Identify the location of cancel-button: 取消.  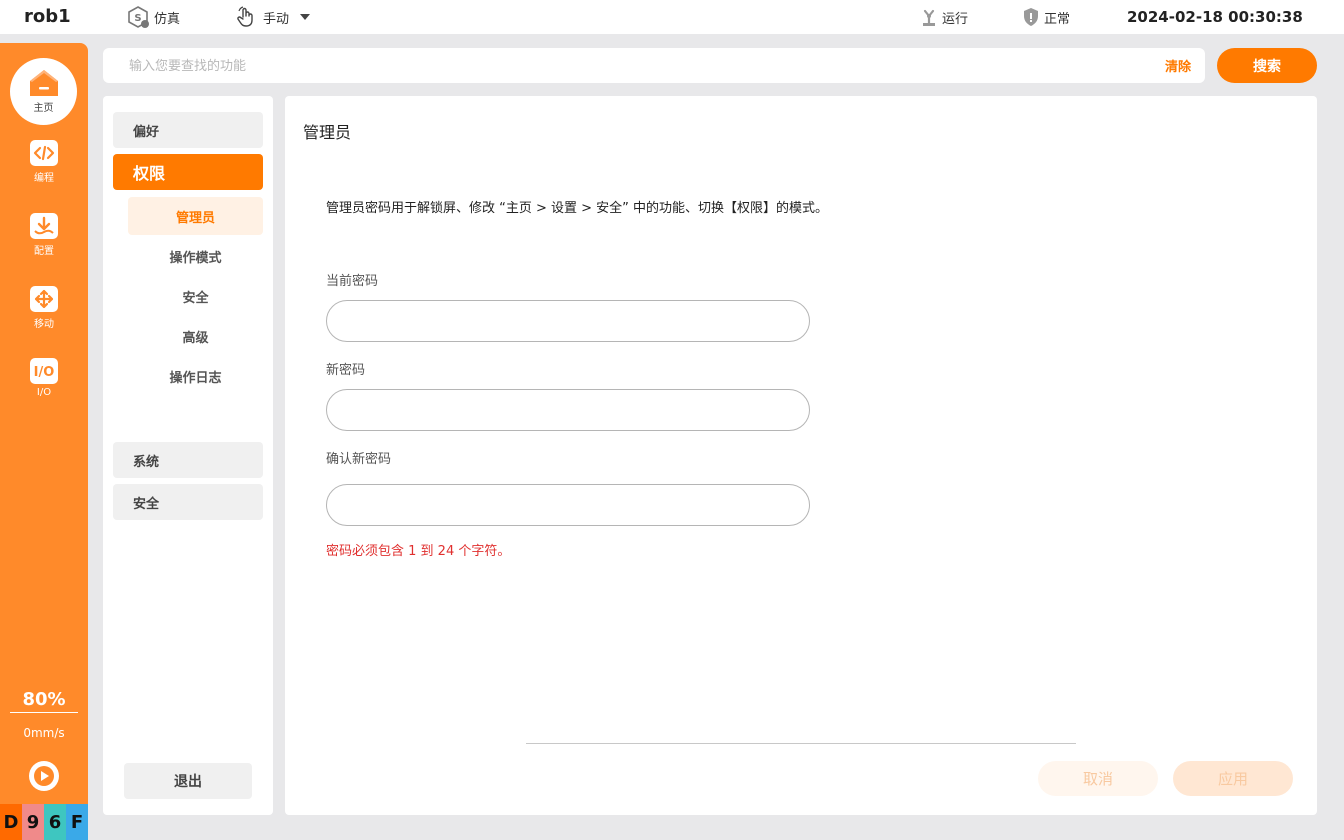
(1098, 778).